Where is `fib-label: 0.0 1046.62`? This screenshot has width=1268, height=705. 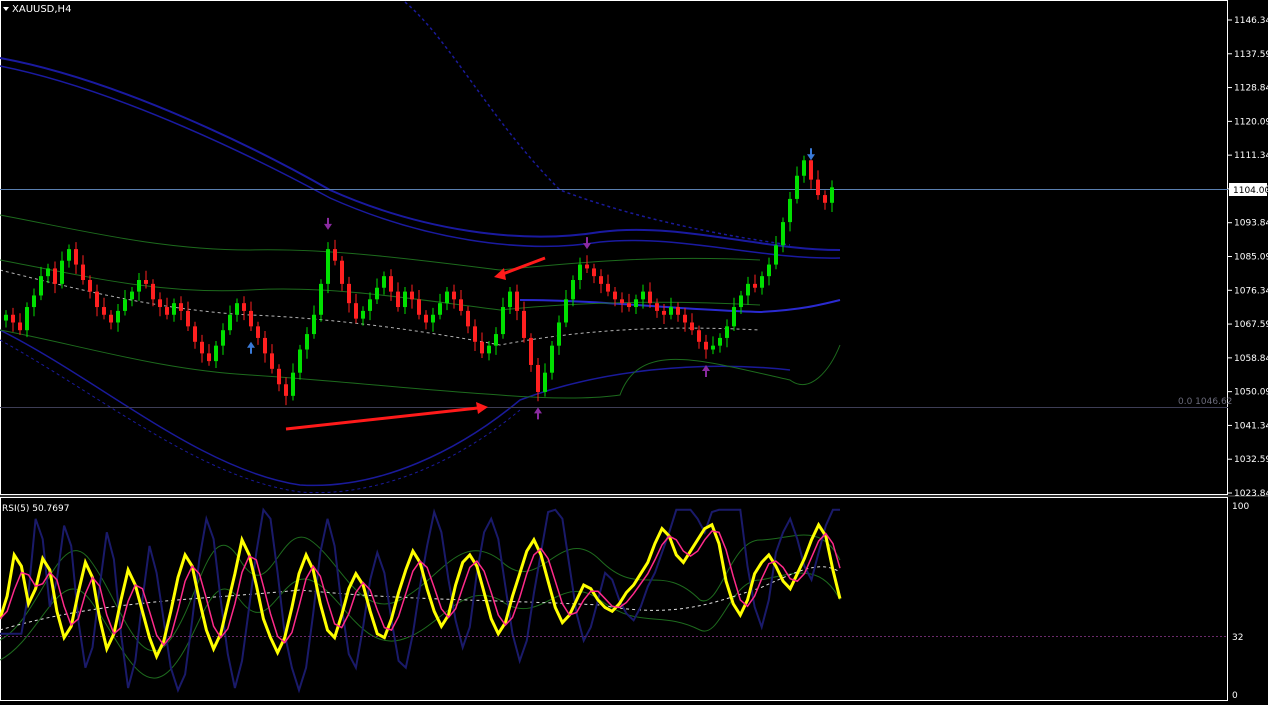
fib-label: 0.0 1046.62 is located at coordinates (1205, 402).